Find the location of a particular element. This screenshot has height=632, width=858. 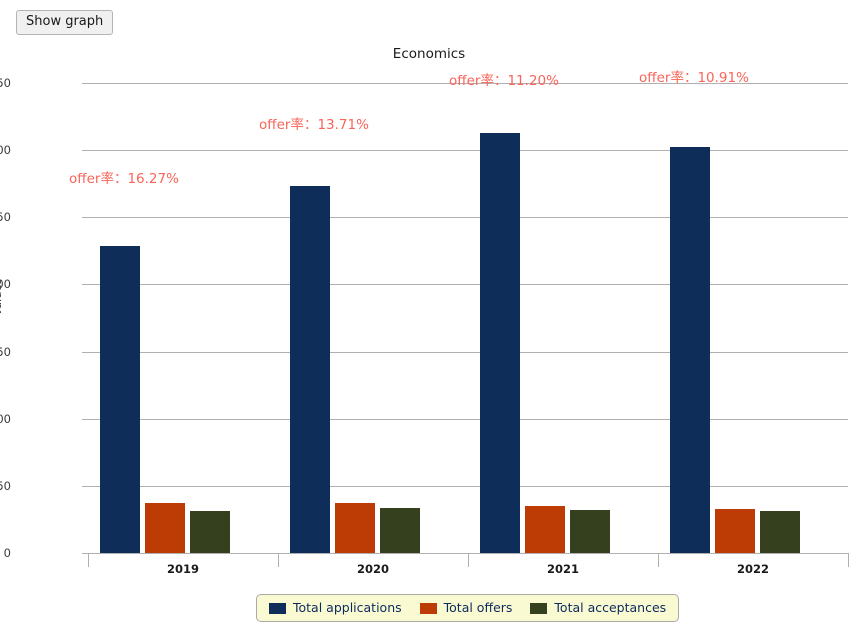

legend-entry: Total offers is located at coordinates (466, 607).